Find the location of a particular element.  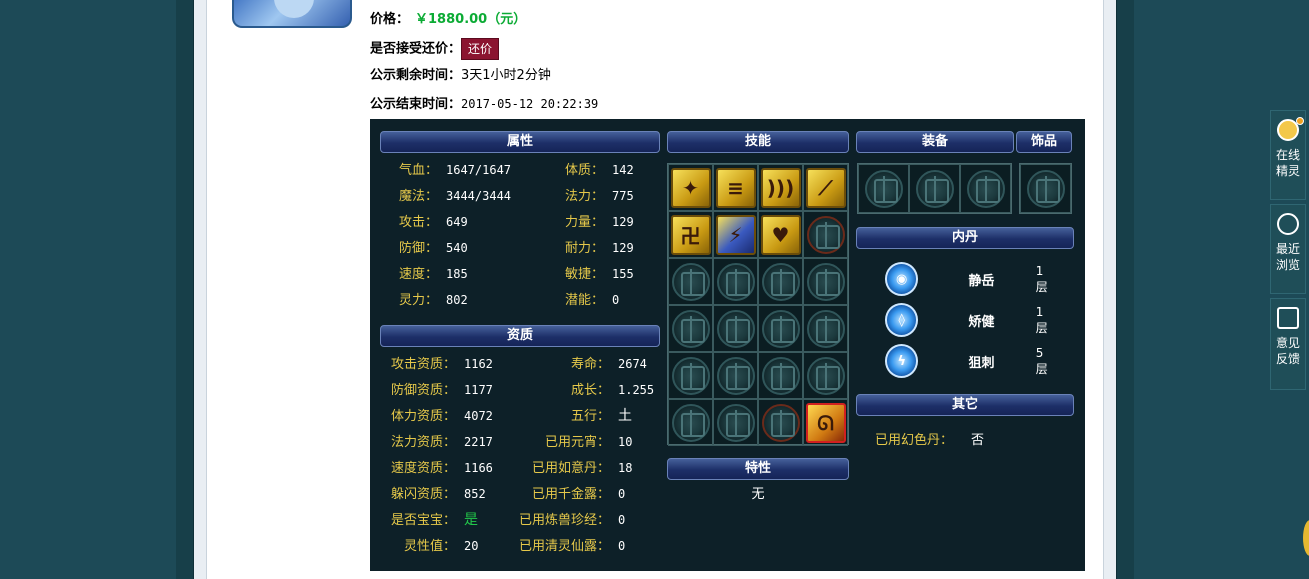

aptitude-header: 资质 is located at coordinates (520, 336).